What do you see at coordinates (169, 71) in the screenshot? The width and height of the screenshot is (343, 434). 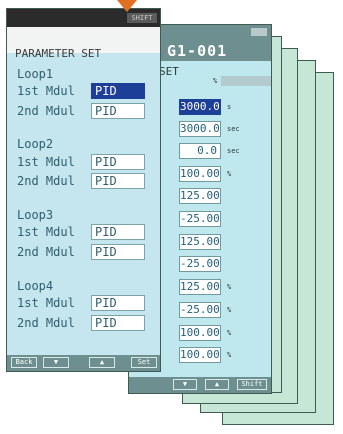 I see `detail-subtitle: SET` at bounding box center [169, 71].